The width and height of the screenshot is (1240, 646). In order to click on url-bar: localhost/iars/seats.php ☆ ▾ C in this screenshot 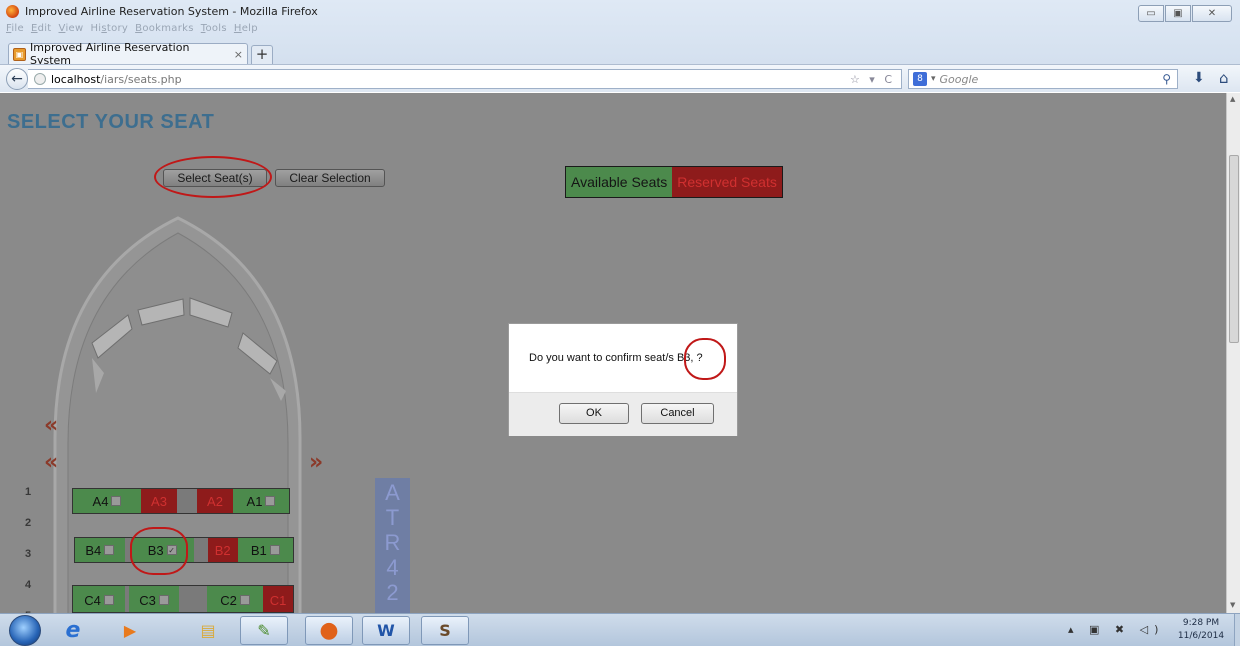, I will do `click(465, 79)`.